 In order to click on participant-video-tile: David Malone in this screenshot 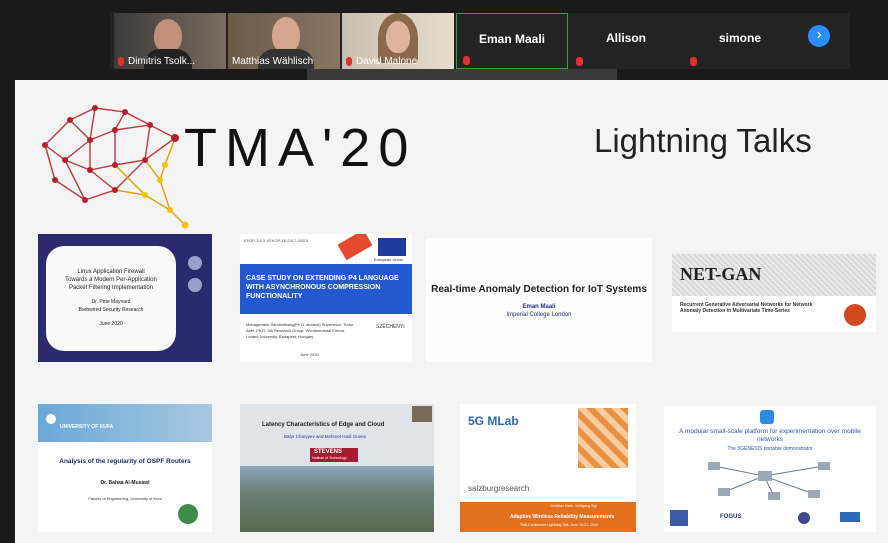, I will do `click(398, 41)`.